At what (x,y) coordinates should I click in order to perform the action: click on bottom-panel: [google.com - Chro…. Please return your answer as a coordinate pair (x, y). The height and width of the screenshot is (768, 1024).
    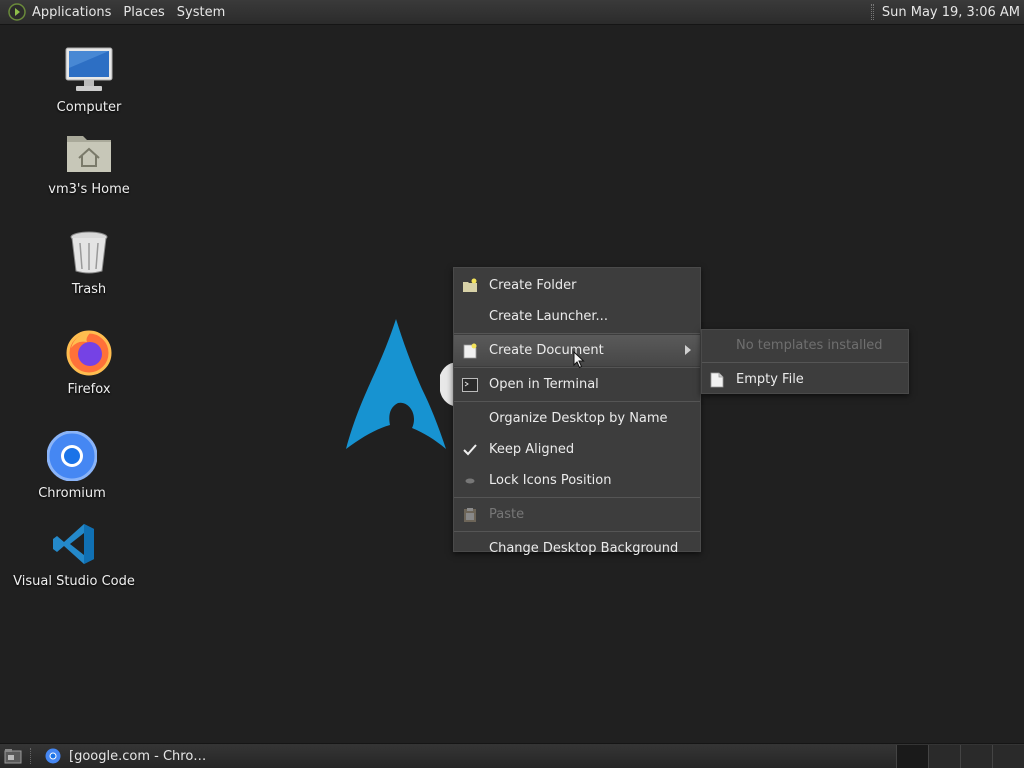
    Looking at the image, I should click on (512, 755).